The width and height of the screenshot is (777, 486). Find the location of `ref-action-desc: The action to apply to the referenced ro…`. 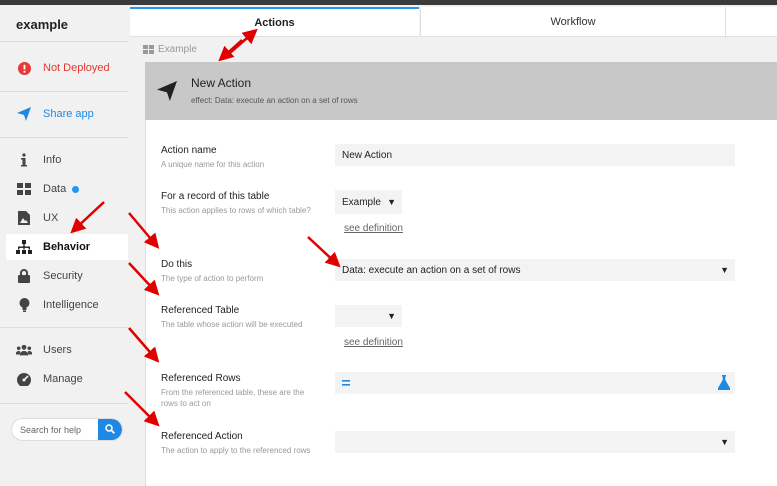

ref-action-desc: The action to apply to the referenced ro… is located at coordinates (236, 450).